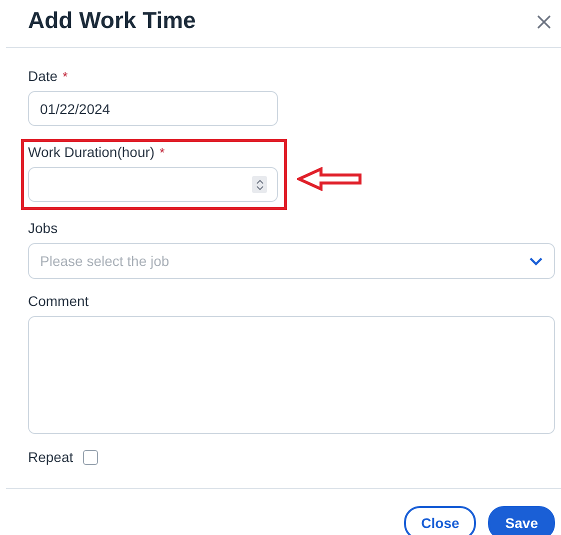  What do you see at coordinates (43, 76) in the screenshot?
I see `field-label: Date` at bounding box center [43, 76].